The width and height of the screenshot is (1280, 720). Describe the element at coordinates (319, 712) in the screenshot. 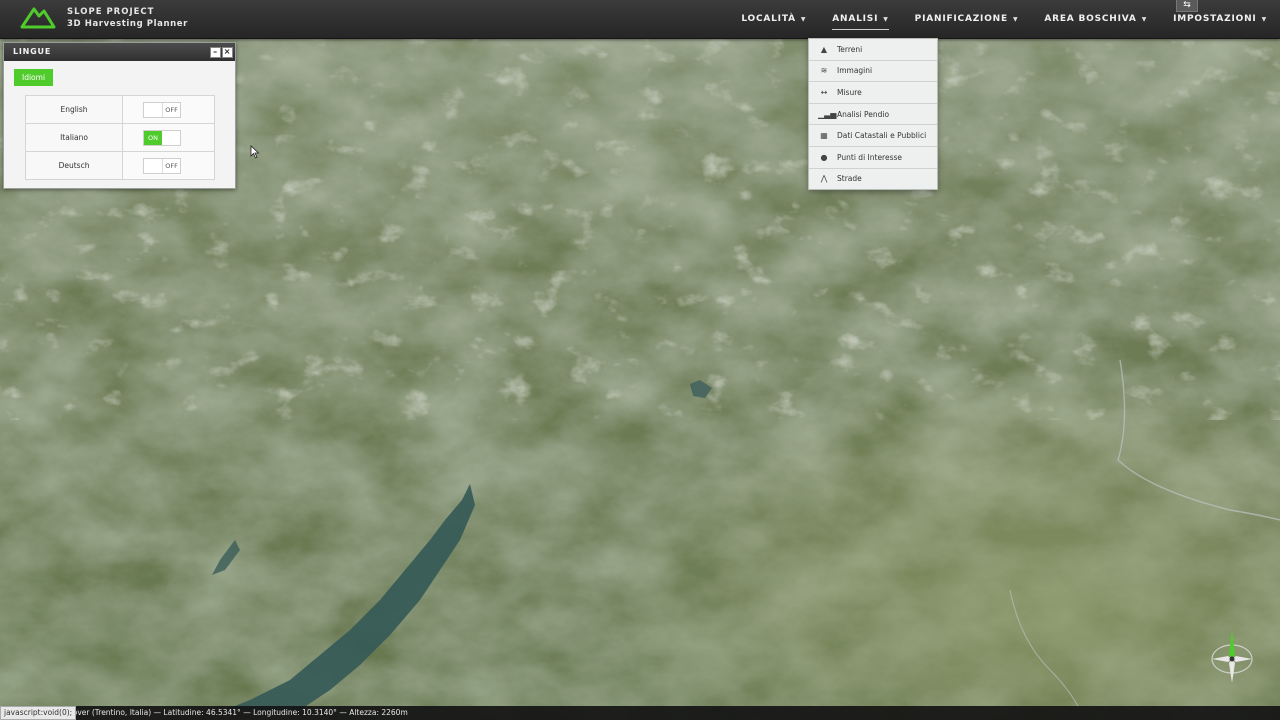

I see `longitude-value: 10.3140°` at that location.